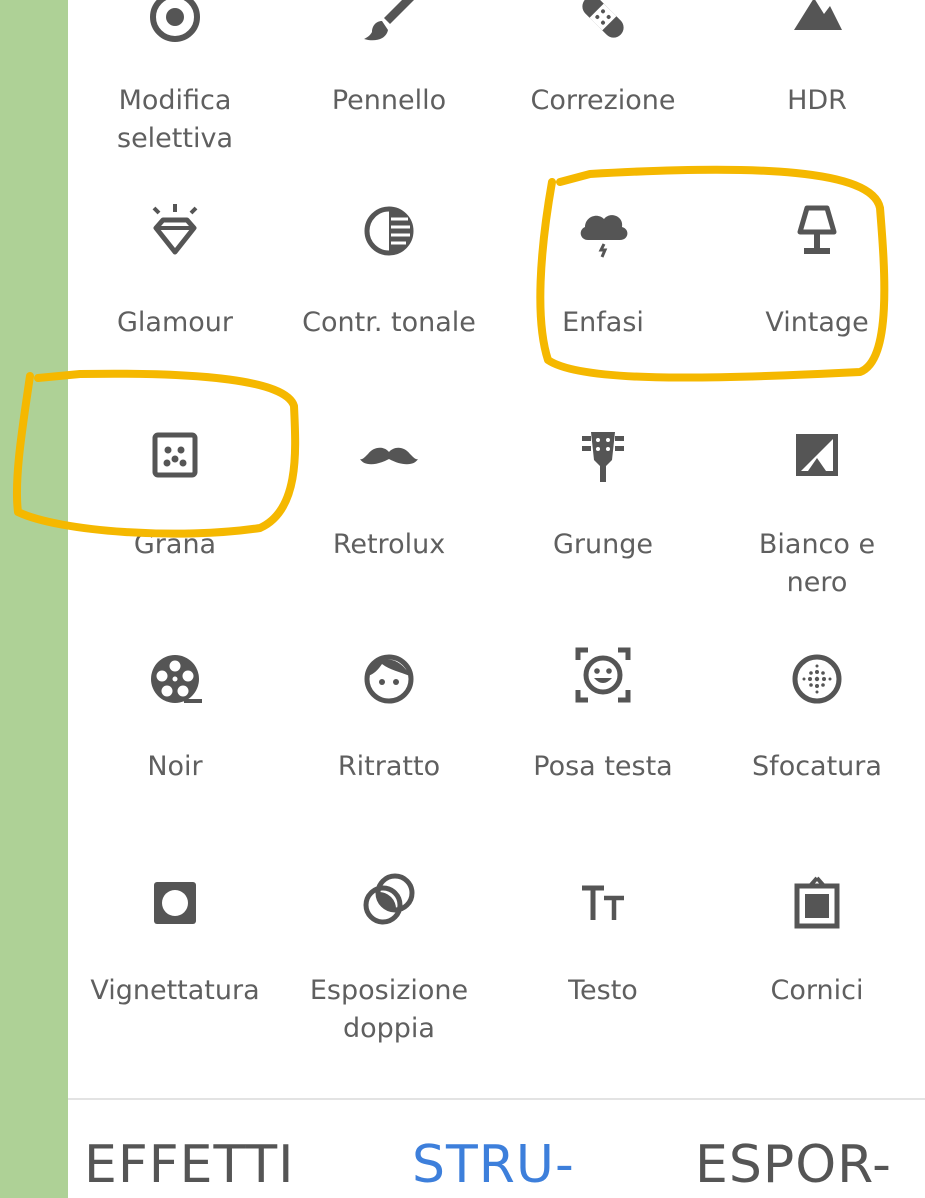 The width and height of the screenshot is (925, 1198). Describe the element at coordinates (496, 1099) in the screenshot. I see `nav-divider` at that location.